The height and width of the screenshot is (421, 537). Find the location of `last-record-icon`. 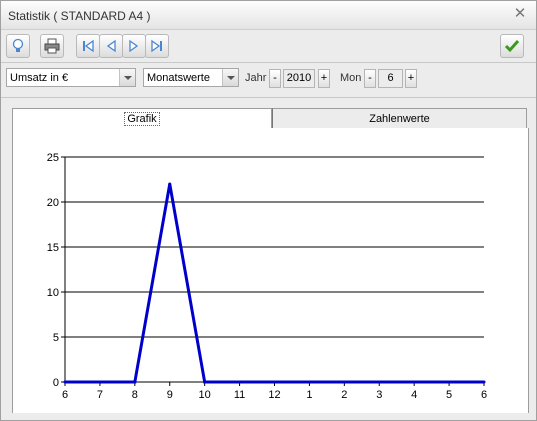

last-record-icon is located at coordinates (156, 46).